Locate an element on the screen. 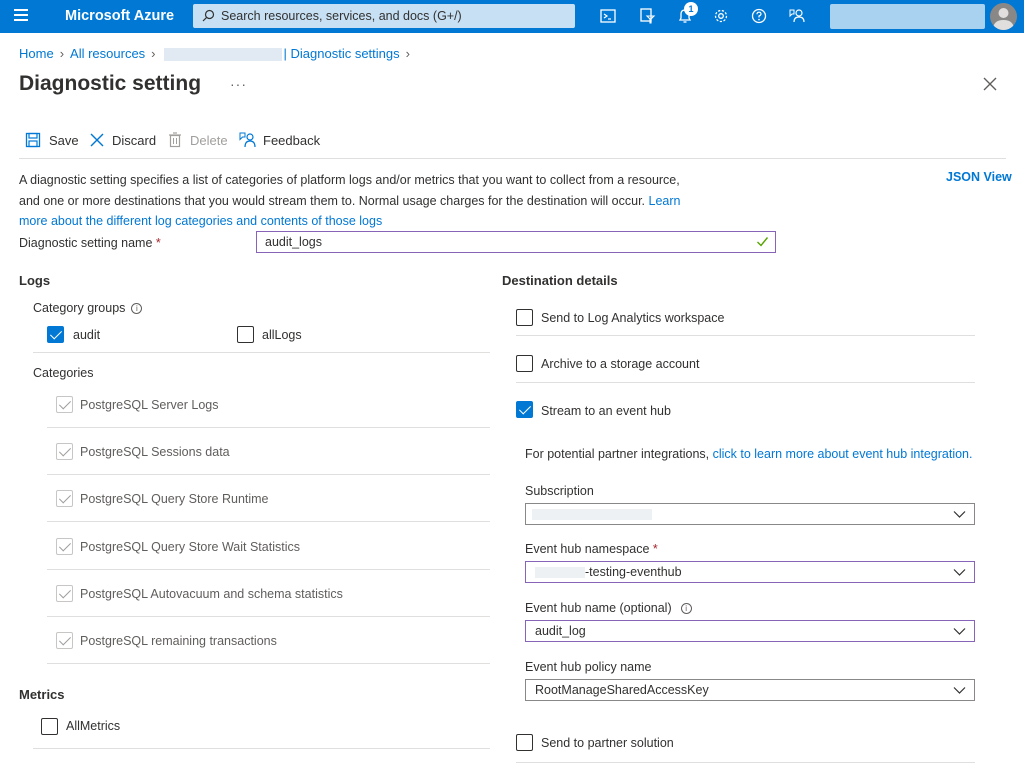 The height and width of the screenshot is (783, 1024). namespace-label-text: Event hub namespace is located at coordinates (587, 549).